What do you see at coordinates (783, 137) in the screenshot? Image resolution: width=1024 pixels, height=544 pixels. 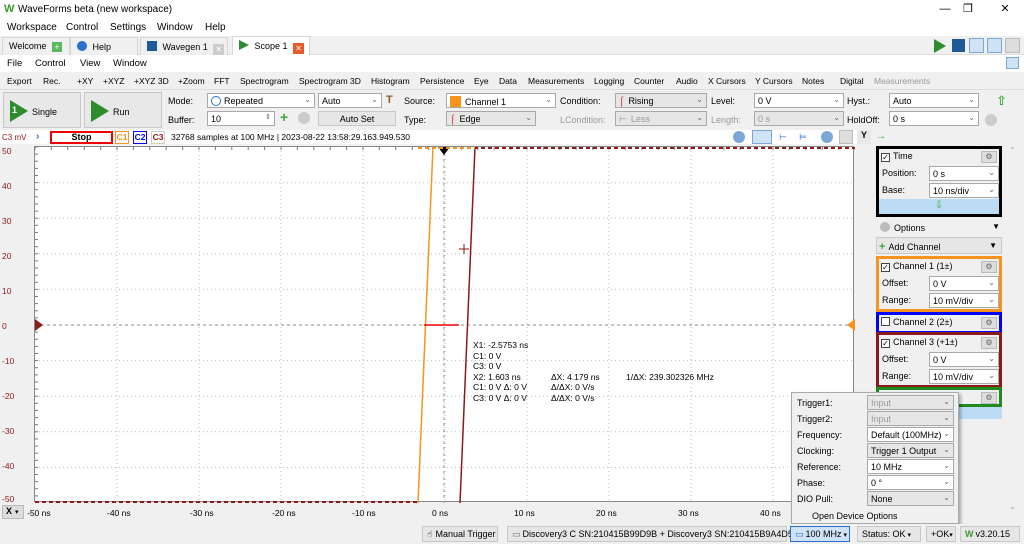 I see `x-cursor-tool-icon: ⊢` at bounding box center [783, 137].